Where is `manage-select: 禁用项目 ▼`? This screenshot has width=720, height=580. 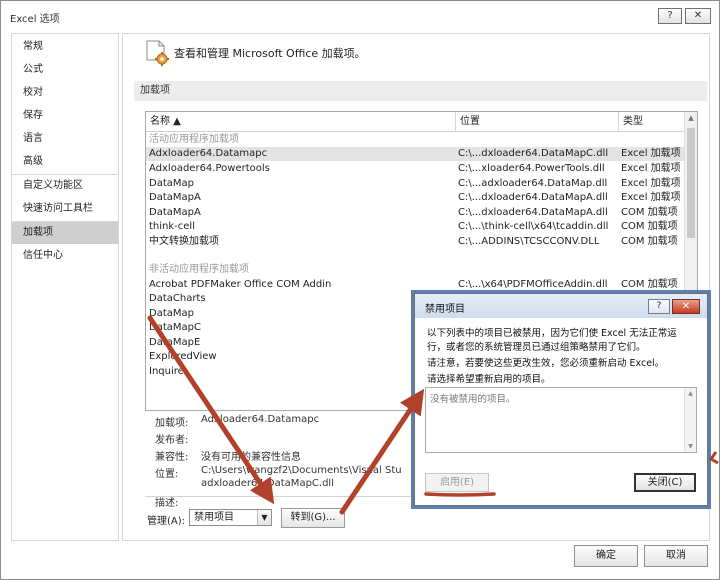 manage-select: 禁用项目 ▼ is located at coordinates (230, 517).